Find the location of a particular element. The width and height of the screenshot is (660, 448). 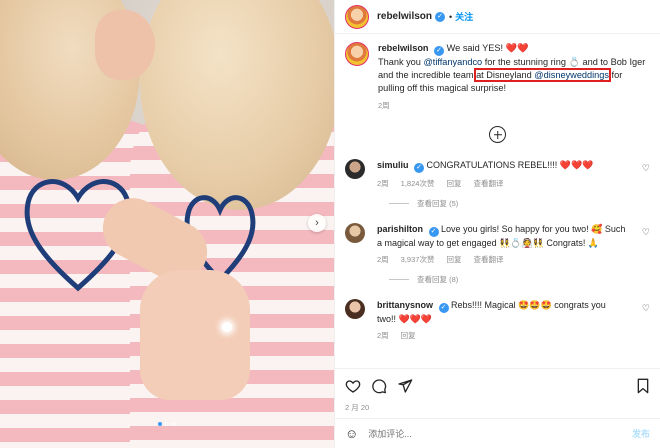

caption-part-1: Thank you is located at coordinates (401, 62).